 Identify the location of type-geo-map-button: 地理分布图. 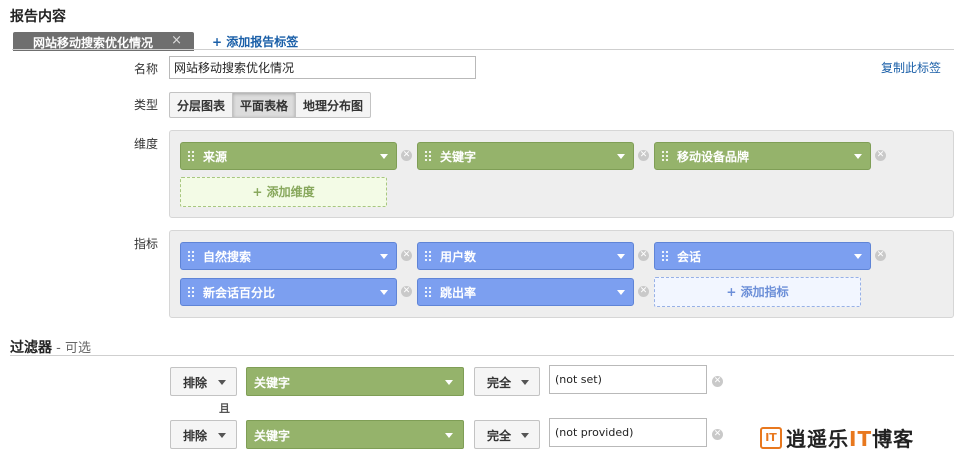
(333, 105).